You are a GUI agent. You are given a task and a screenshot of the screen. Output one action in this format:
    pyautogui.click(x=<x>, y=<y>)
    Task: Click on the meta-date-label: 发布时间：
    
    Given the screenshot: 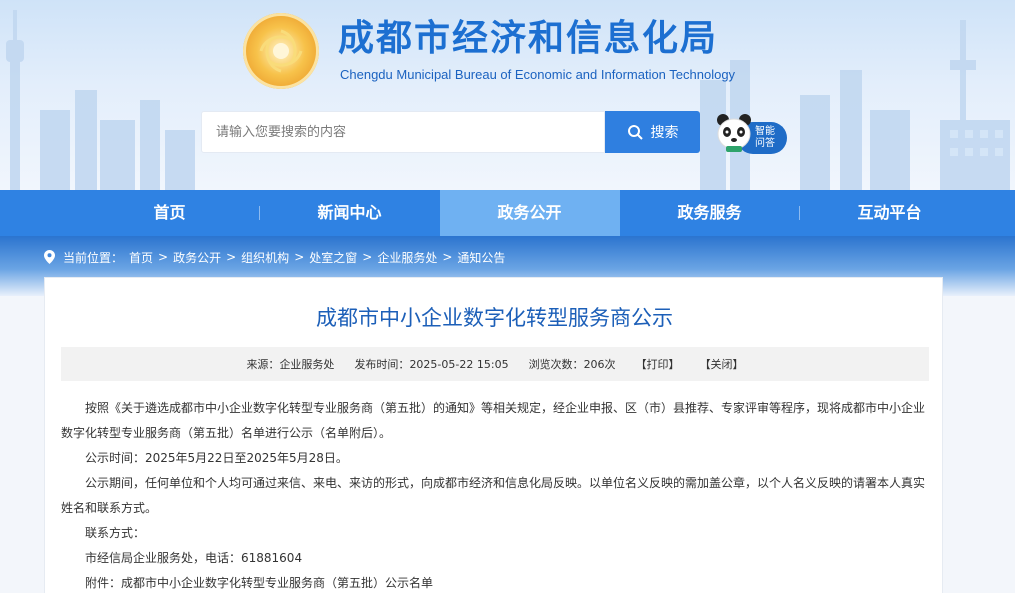 What is the action you would take?
    pyautogui.click(x=382, y=364)
    